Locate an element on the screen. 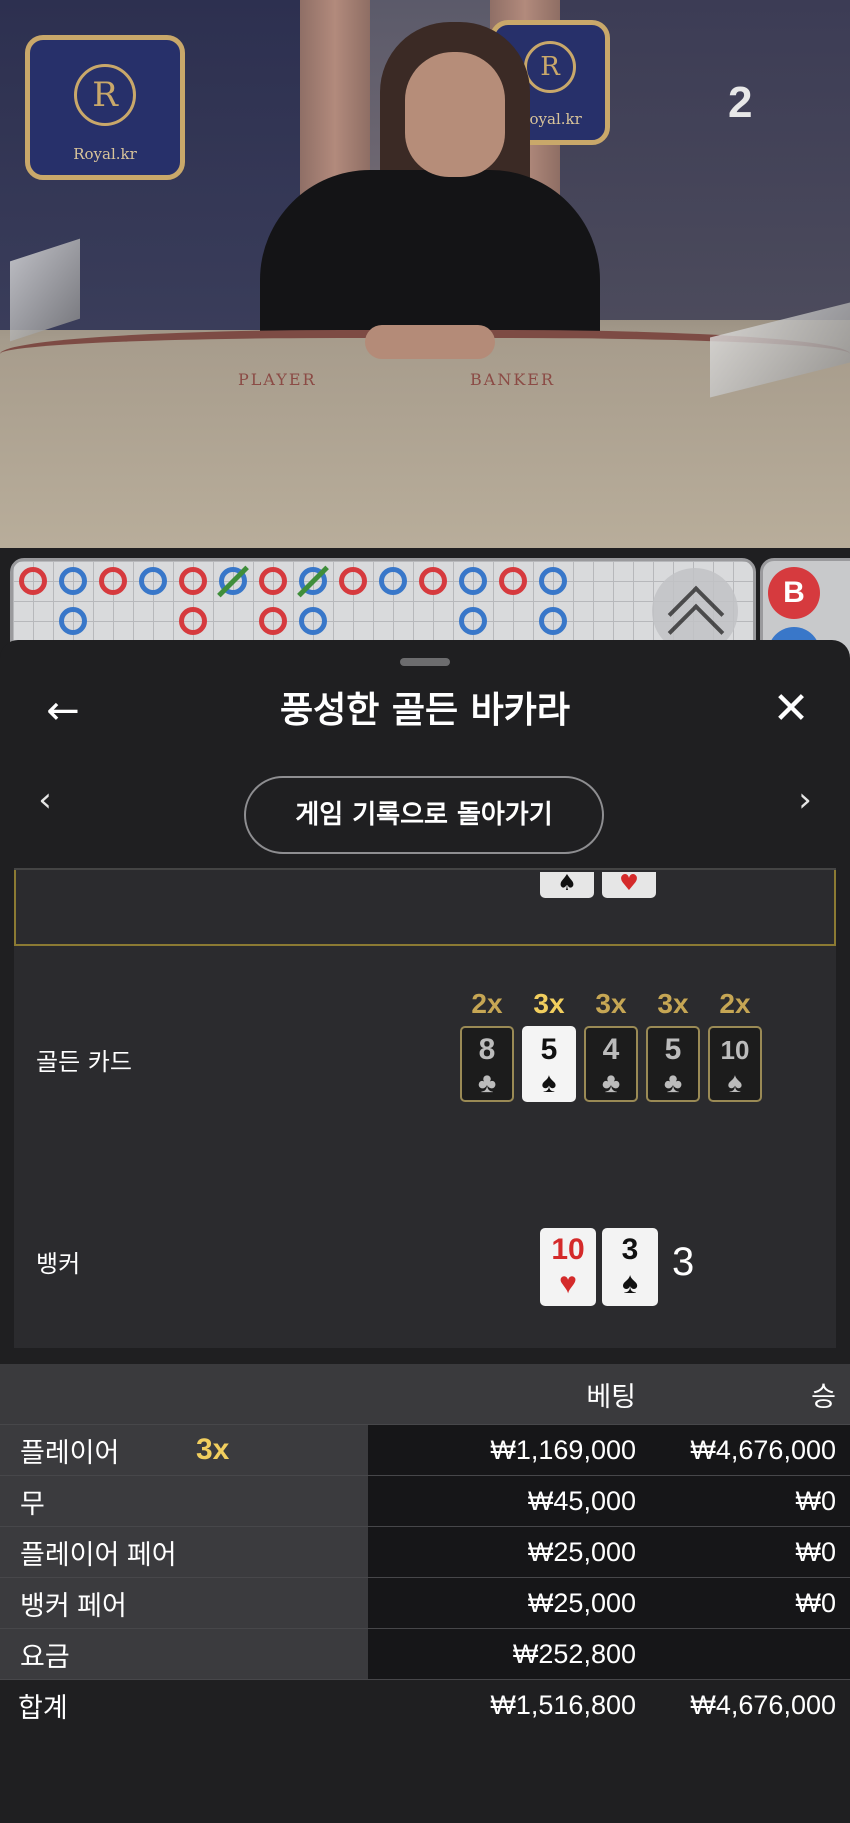 The width and height of the screenshot is (850, 1823). table-banker-label: BANKER is located at coordinates (512, 379).